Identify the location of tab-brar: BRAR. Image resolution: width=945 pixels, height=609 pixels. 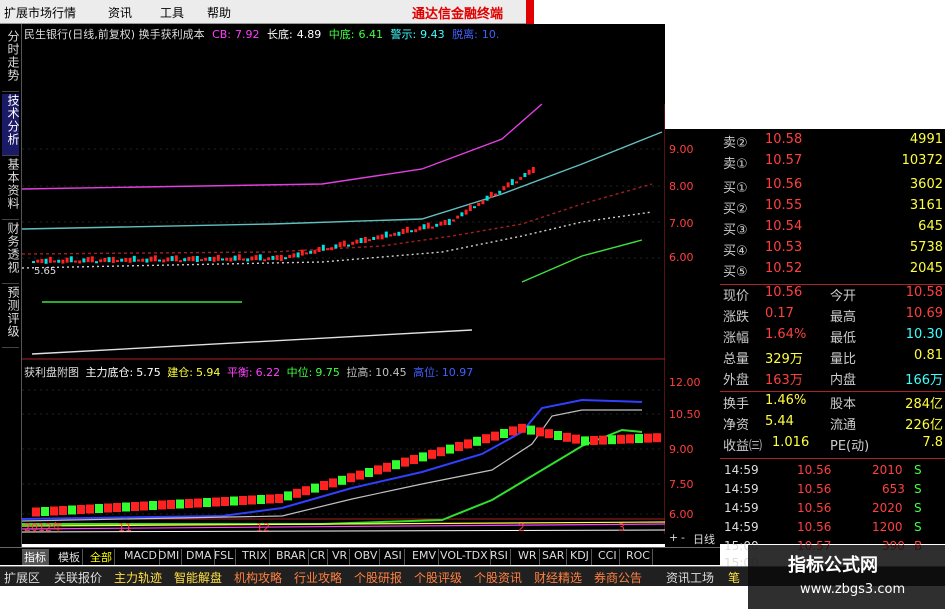
(291, 557).